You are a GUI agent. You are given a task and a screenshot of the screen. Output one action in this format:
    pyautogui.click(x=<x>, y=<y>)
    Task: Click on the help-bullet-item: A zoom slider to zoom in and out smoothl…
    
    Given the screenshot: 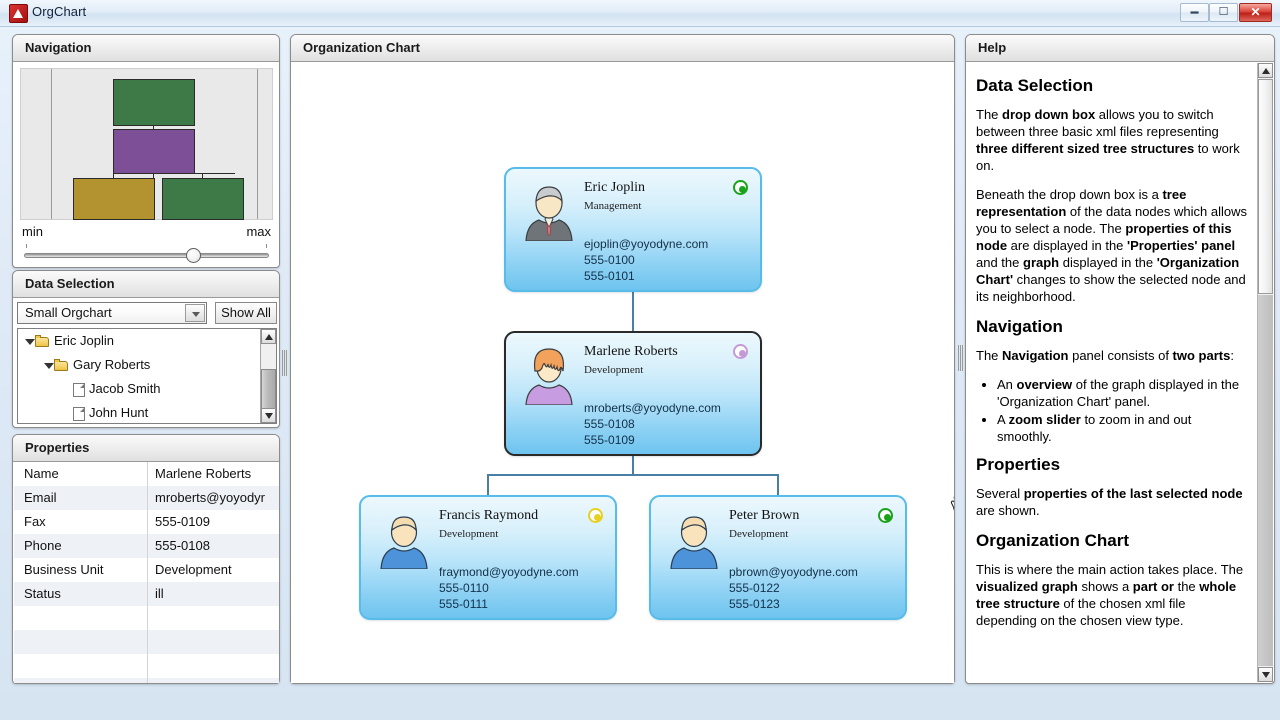 What is the action you would take?
    pyautogui.click(x=1122, y=428)
    